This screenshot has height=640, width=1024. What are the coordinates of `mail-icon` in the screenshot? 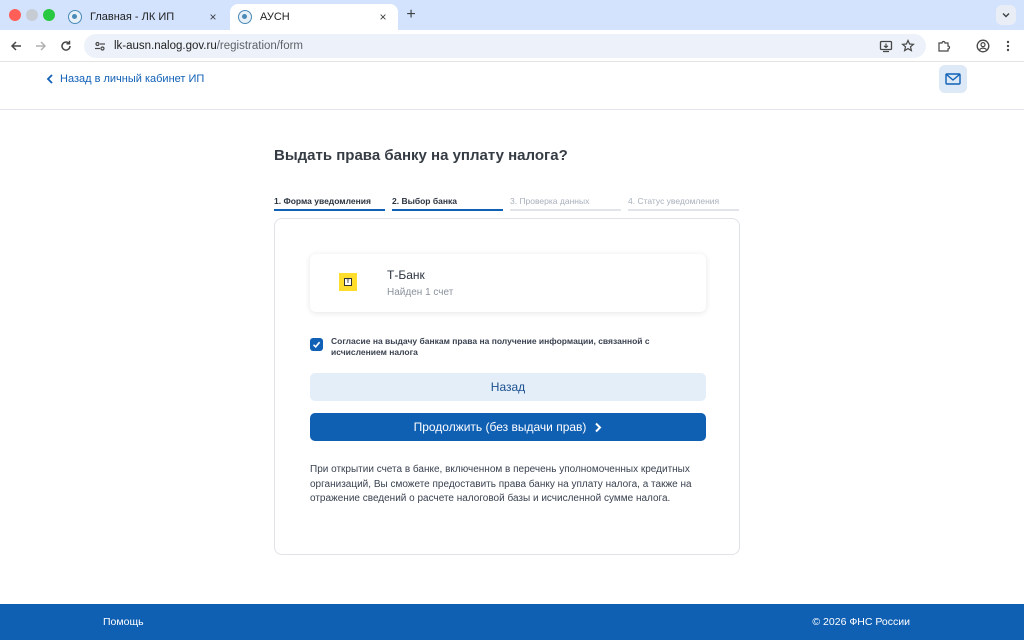 It's located at (953, 79).